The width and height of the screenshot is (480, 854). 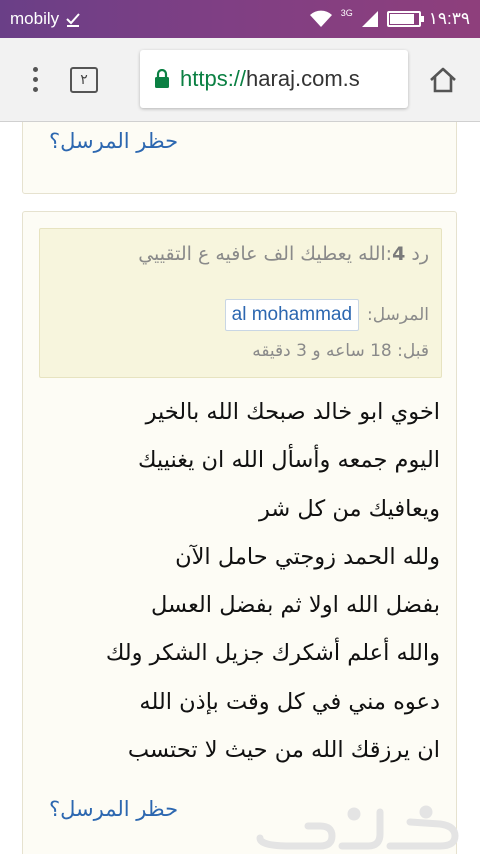 I want to click on more-vert-icon, so click(x=35, y=79).